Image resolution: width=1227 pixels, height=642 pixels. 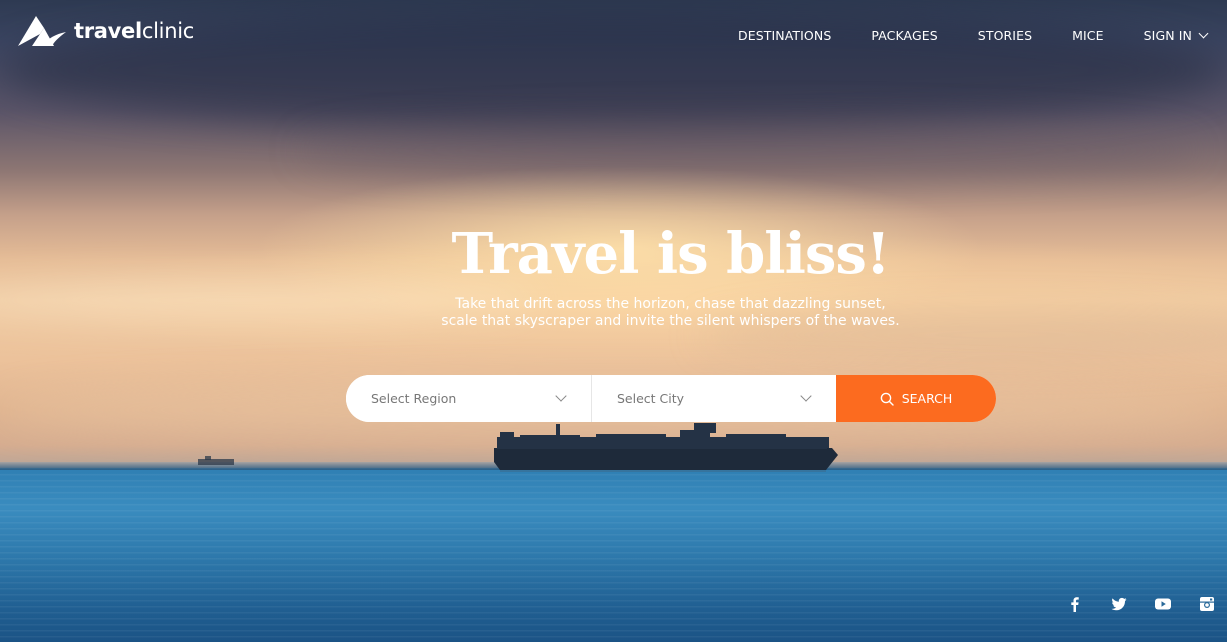 What do you see at coordinates (651, 398) in the screenshot?
I see `city-select-value: Select City` at bounding box center [651, 398].